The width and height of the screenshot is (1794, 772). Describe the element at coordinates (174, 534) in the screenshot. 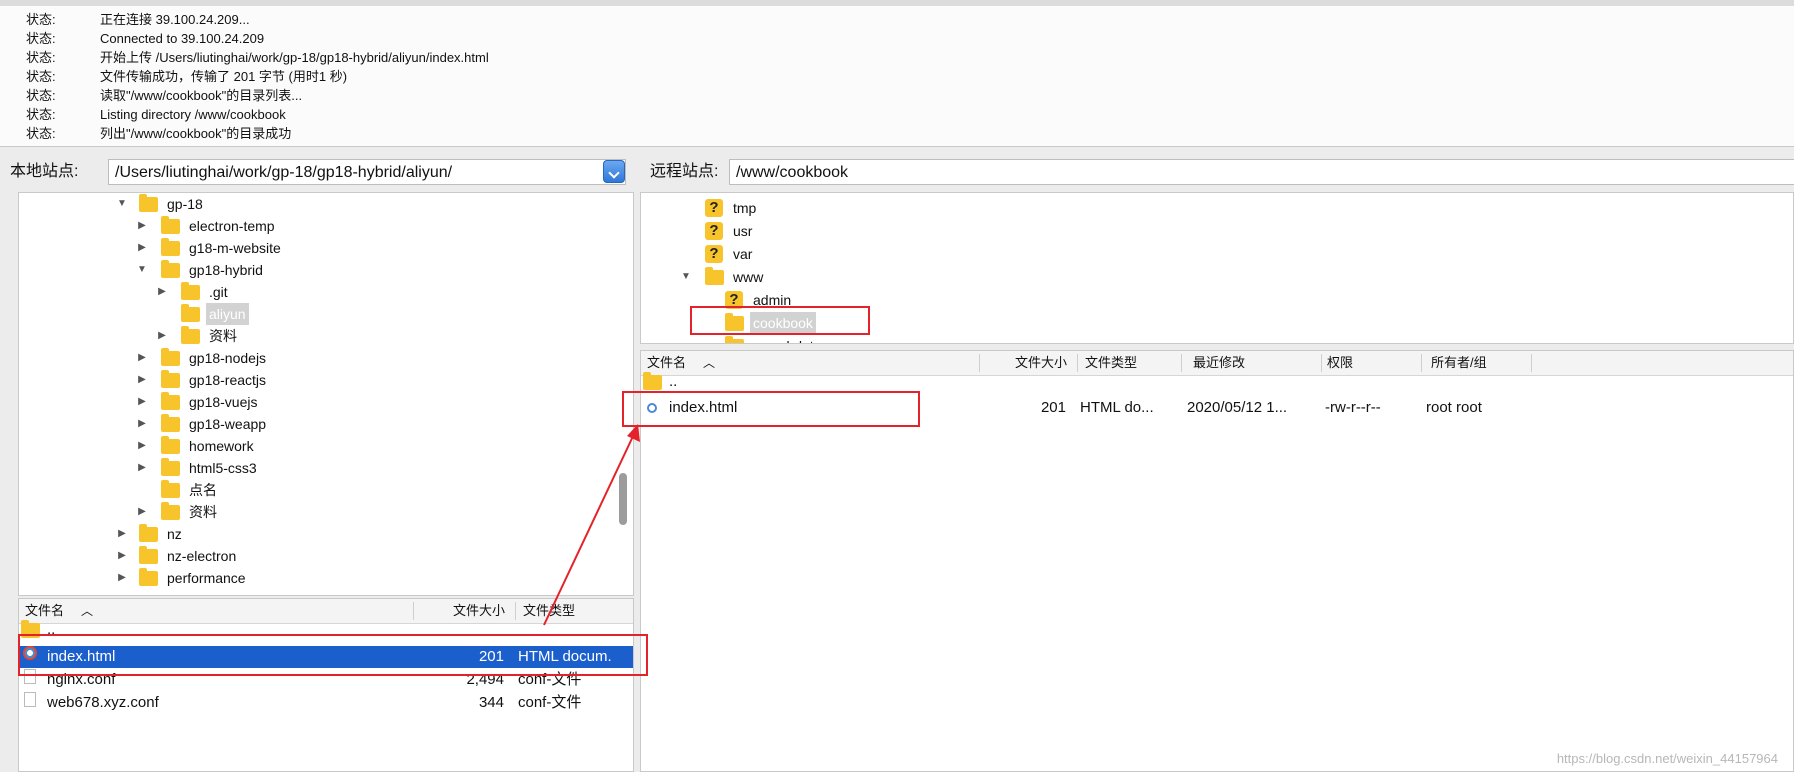

I see `tree-item-label: nz` at that location.